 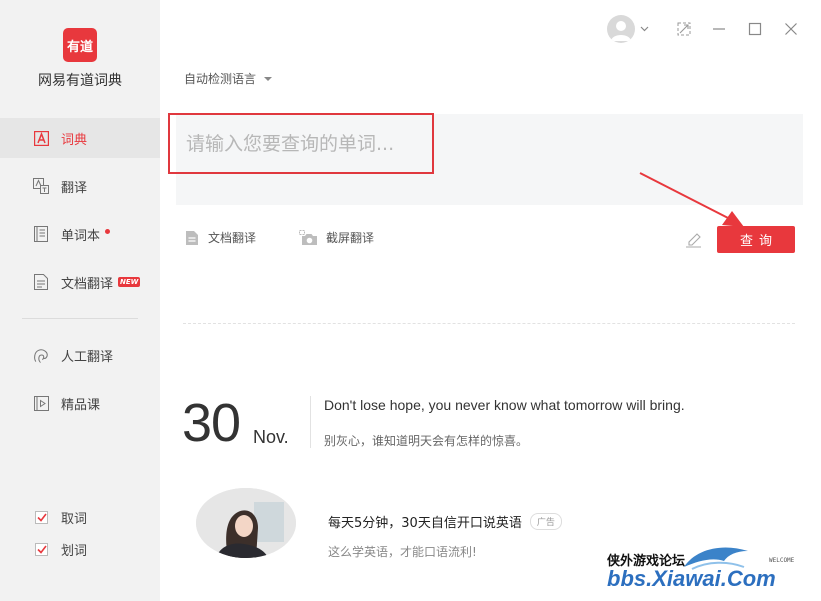 What do you see at coordinates (310, 422) in the screenshot?
I see `vertical-divider` at bounding box center [310, 422].